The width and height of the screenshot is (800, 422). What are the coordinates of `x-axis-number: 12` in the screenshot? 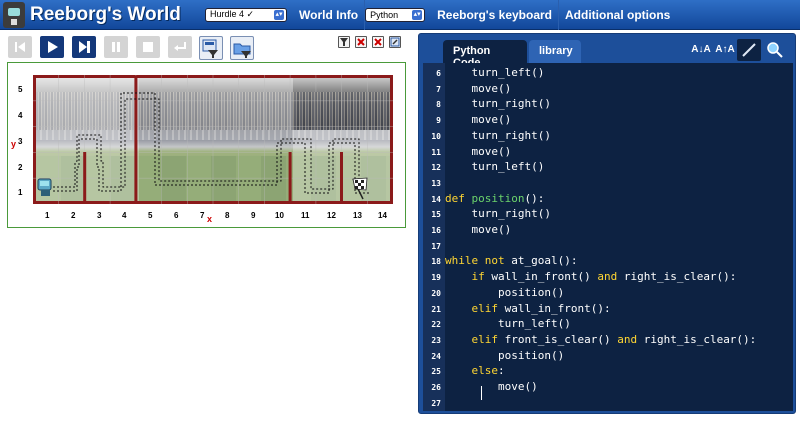 It's located at (331, 215).